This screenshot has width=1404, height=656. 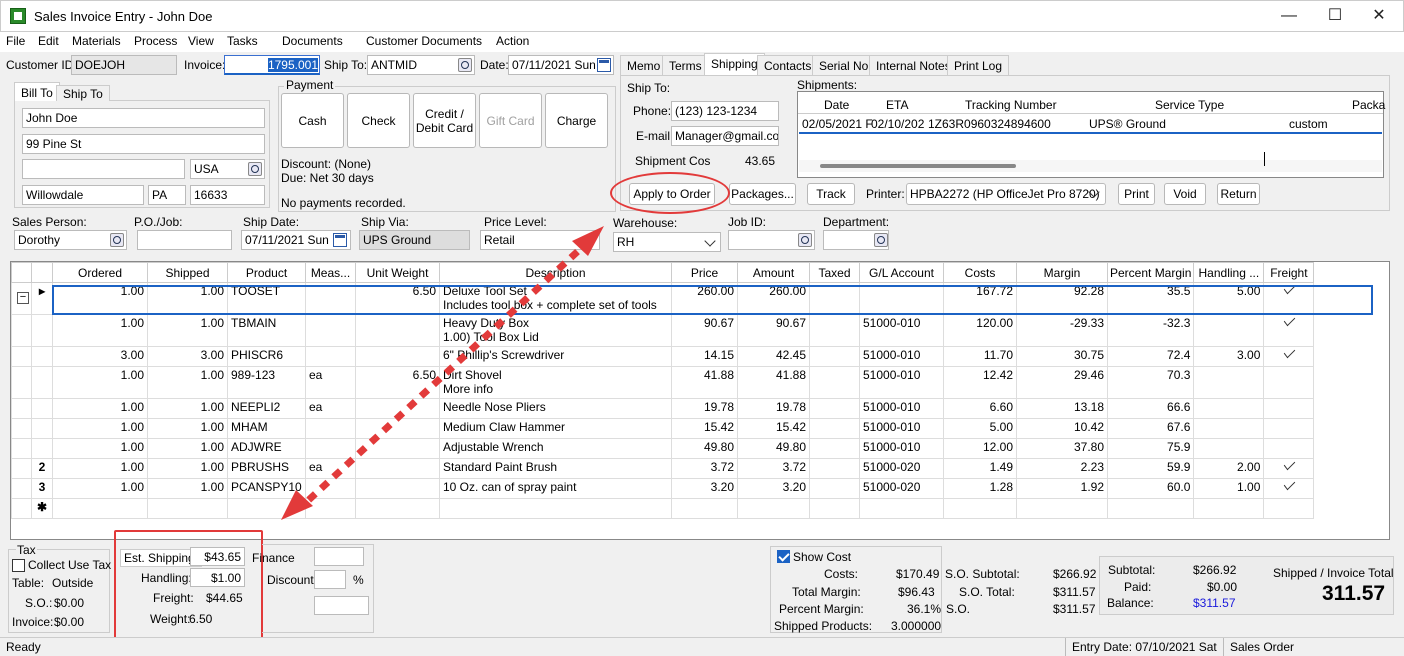 What do you see at coordinates (663, 508) in the screenshot?
I see `table-row: ✱` at bounding box center [663, 508].